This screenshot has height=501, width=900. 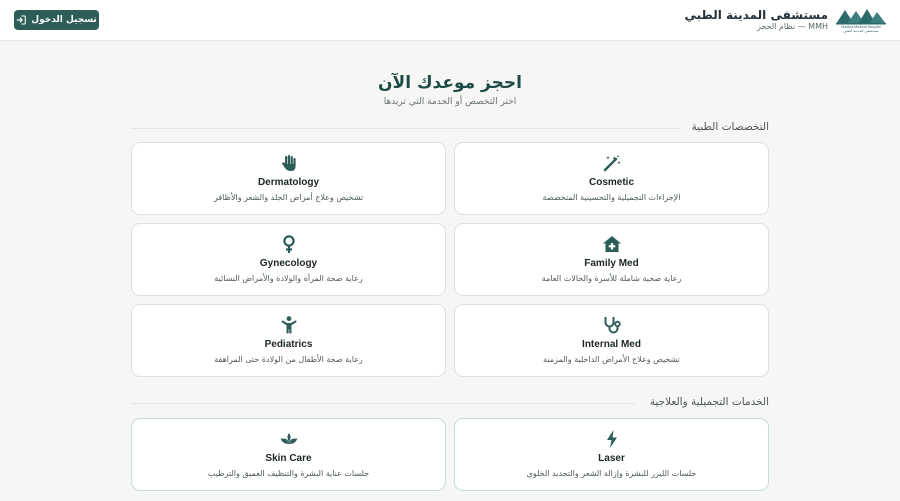 I want to click on brand-title: مستشفى المدينة الطبي, so click(x=756, y=15).